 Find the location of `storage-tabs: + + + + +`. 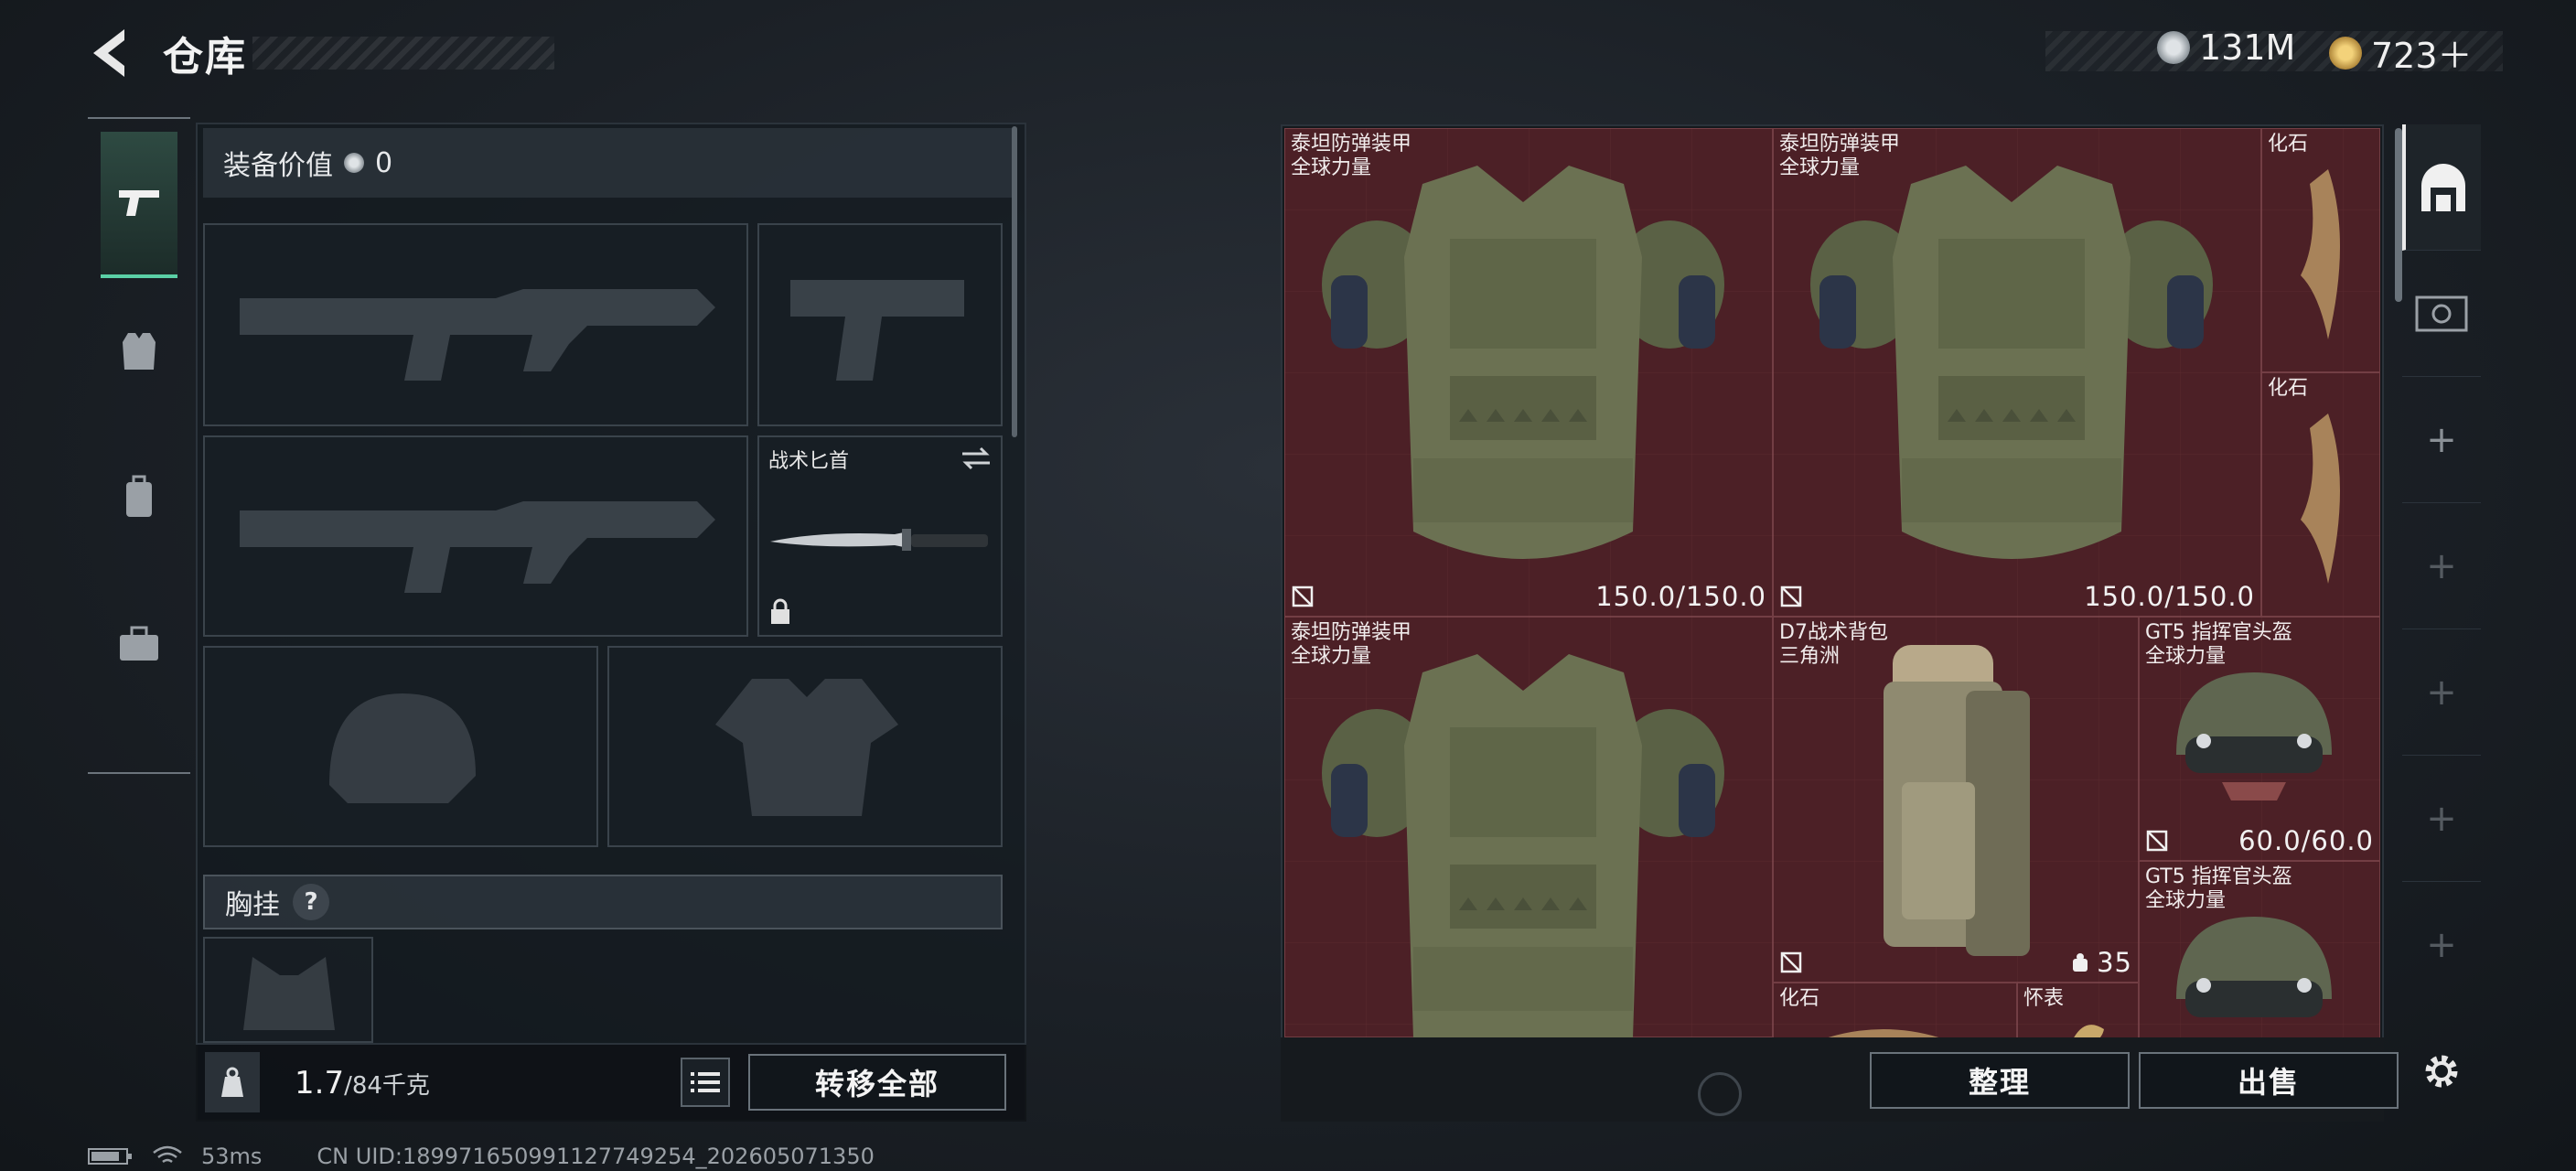

storage-tabs: + + + + + is located at coordinates (2443, 623).